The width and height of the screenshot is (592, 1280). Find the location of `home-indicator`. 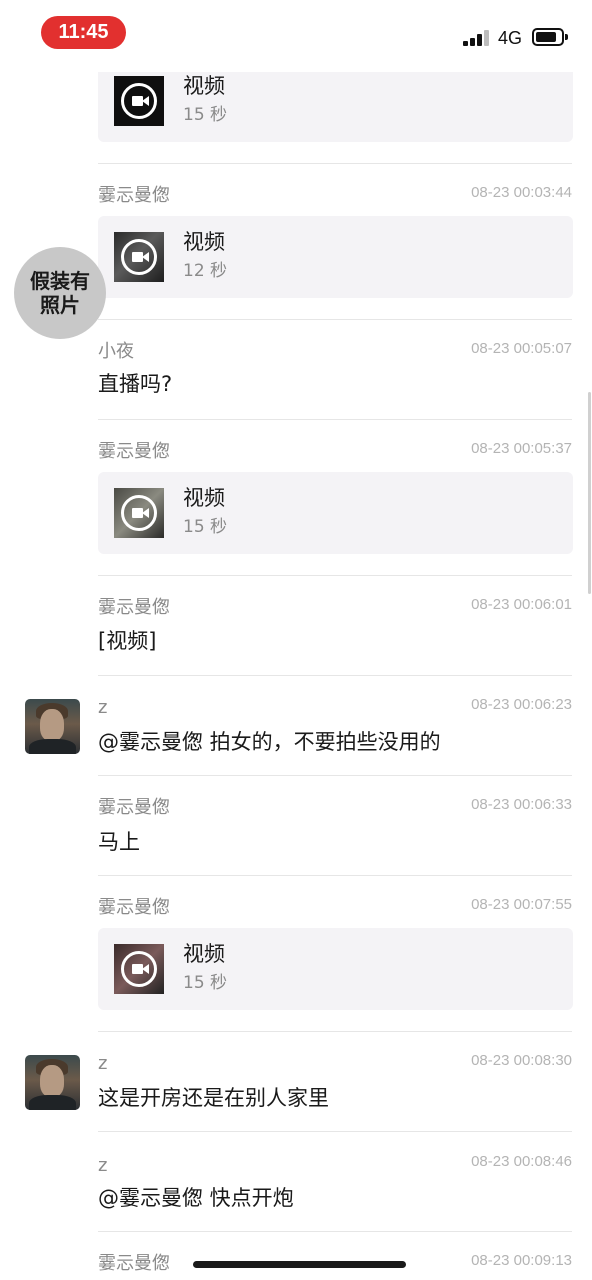

home-indicator is located at coordinates (299, 1264).